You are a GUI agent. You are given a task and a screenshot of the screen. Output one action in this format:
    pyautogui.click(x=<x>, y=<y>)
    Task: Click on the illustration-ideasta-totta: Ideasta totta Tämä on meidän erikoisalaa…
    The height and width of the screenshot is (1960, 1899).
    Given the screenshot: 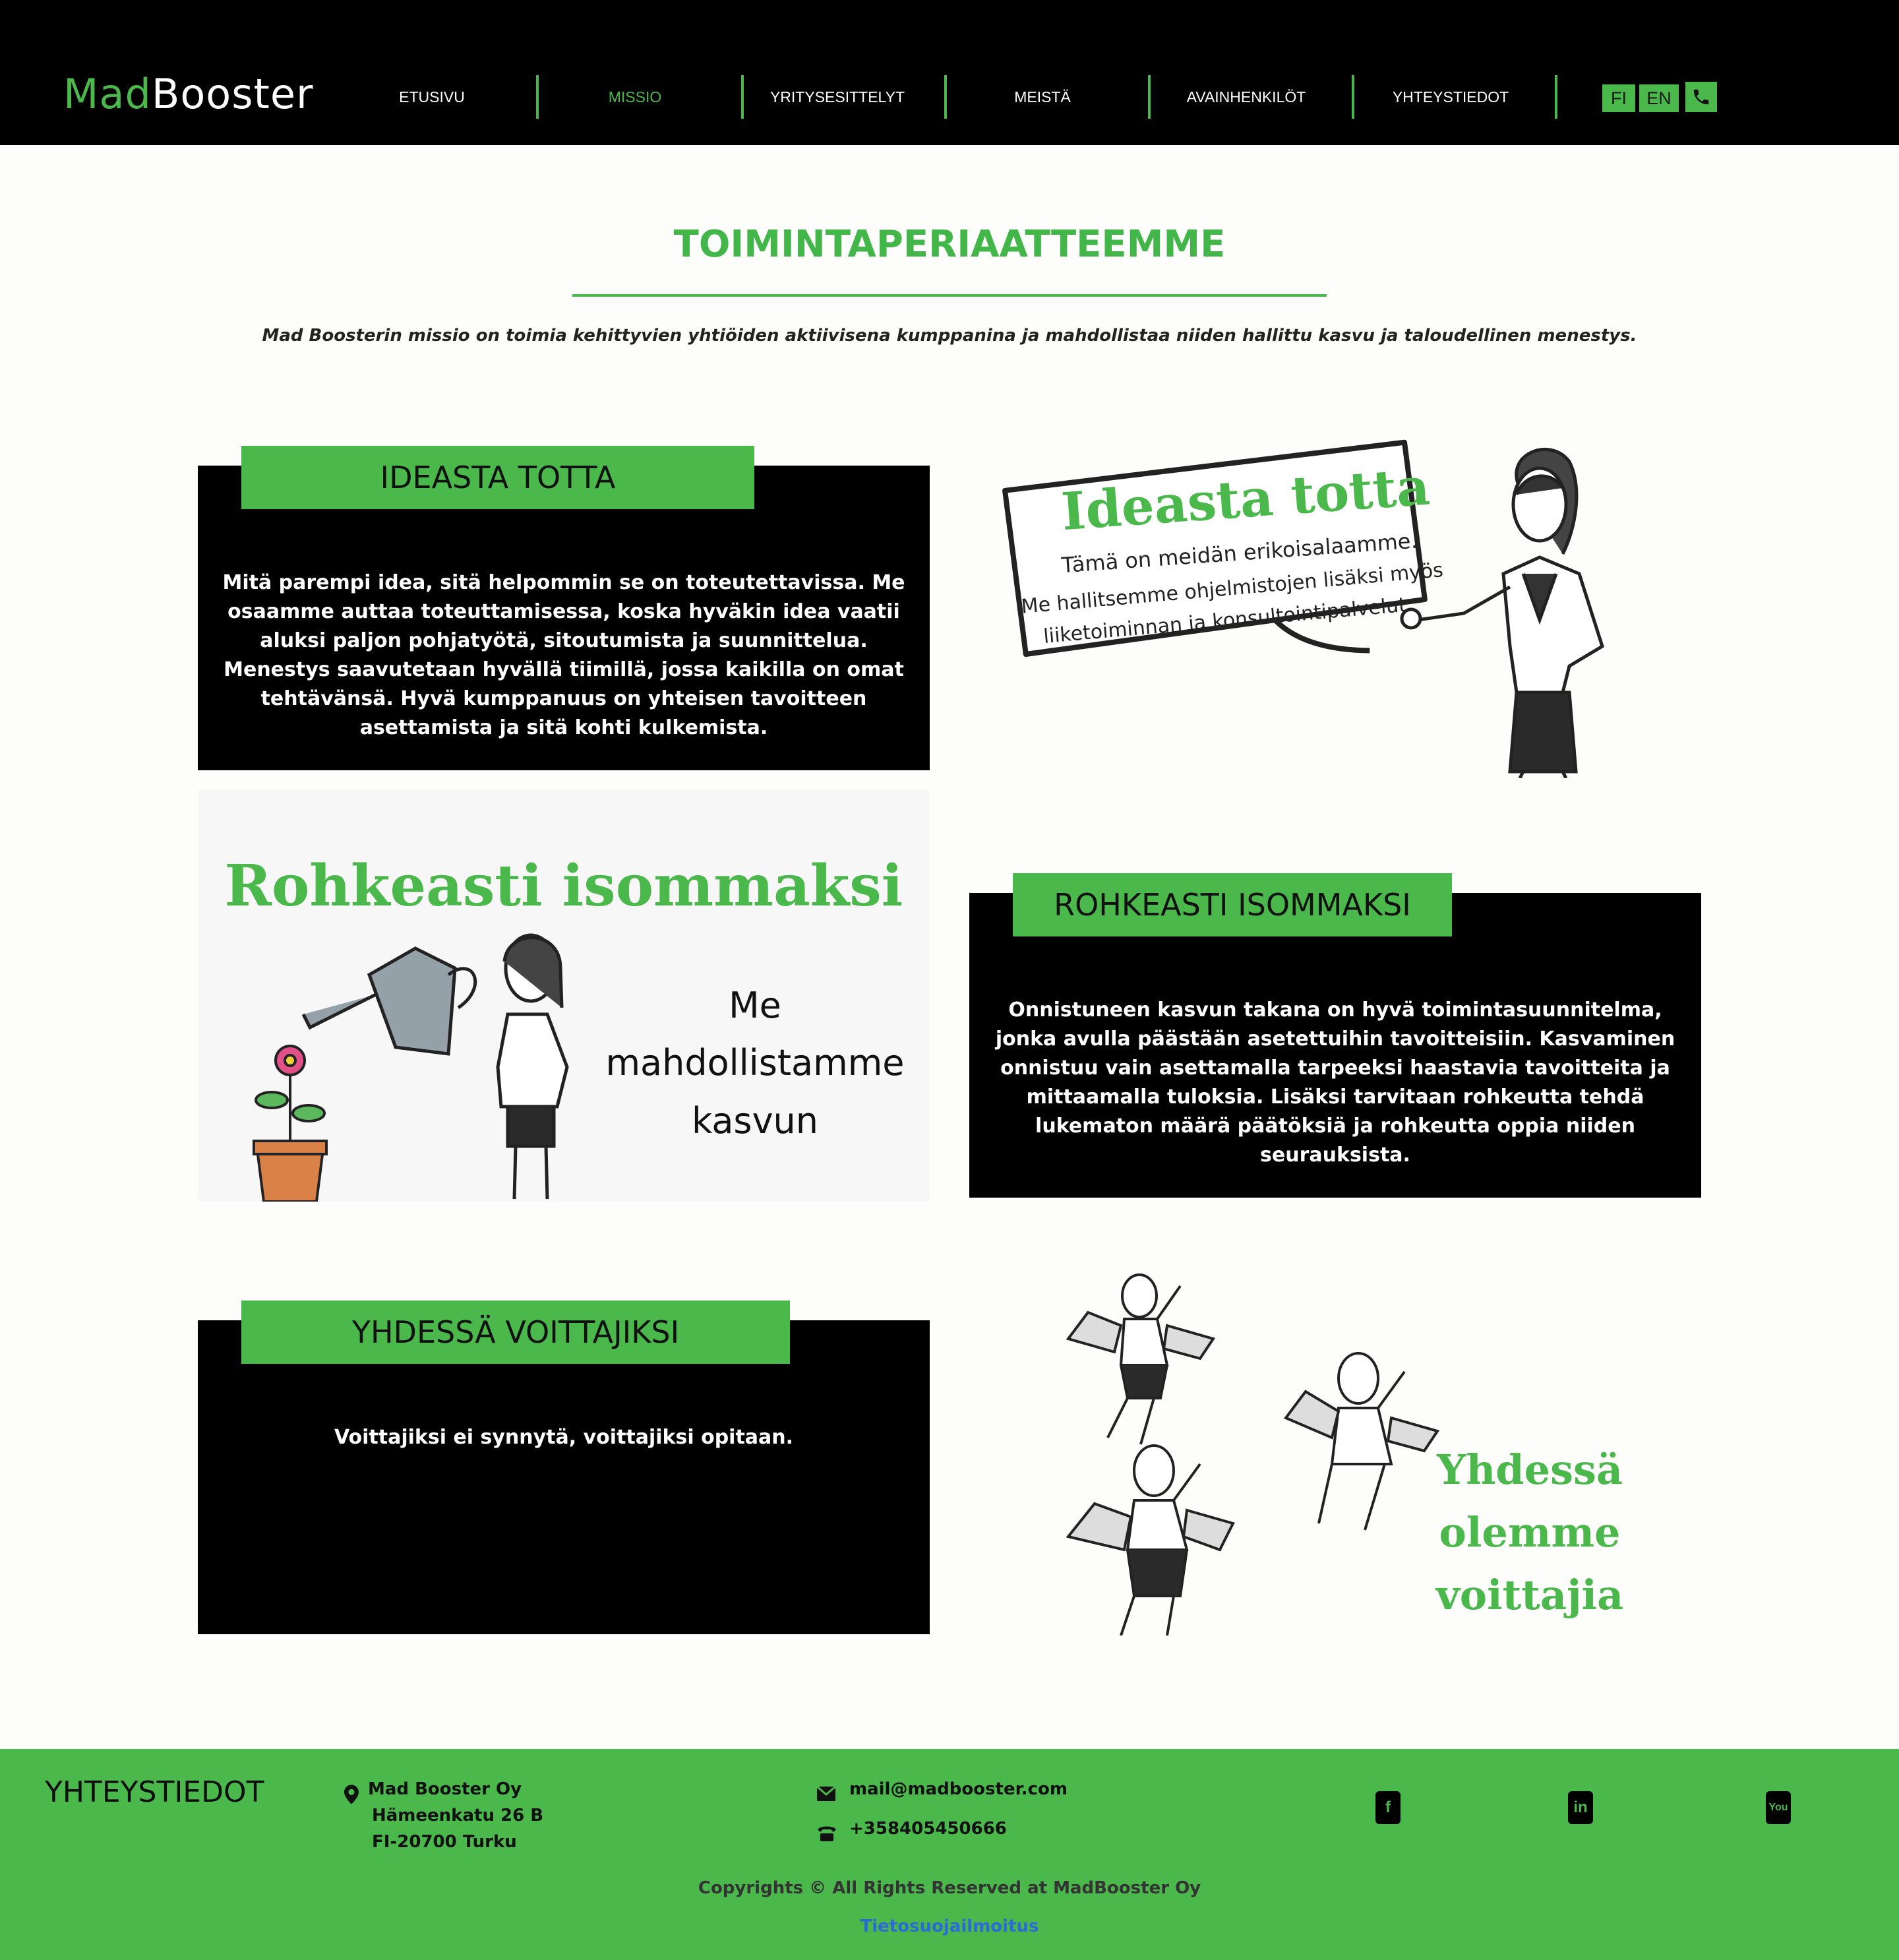 What is the action you would take?
    pyautogui.click(x=1325, y=603)
    